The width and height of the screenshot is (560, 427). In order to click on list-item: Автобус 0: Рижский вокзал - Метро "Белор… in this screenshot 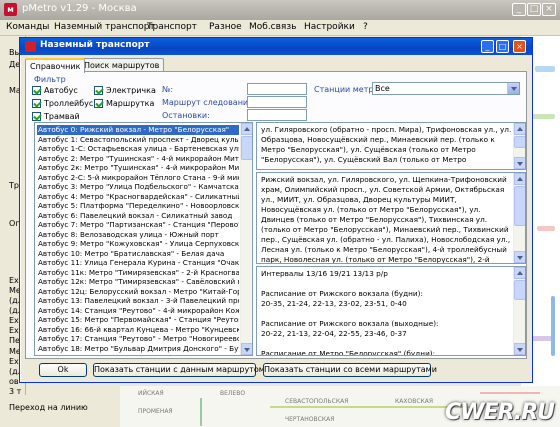, I will do `click(138, 130)`.